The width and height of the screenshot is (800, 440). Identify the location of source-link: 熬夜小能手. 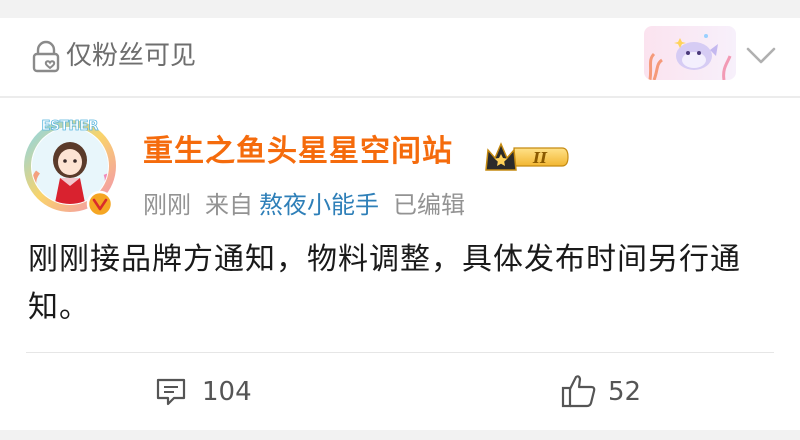
(319, 205).